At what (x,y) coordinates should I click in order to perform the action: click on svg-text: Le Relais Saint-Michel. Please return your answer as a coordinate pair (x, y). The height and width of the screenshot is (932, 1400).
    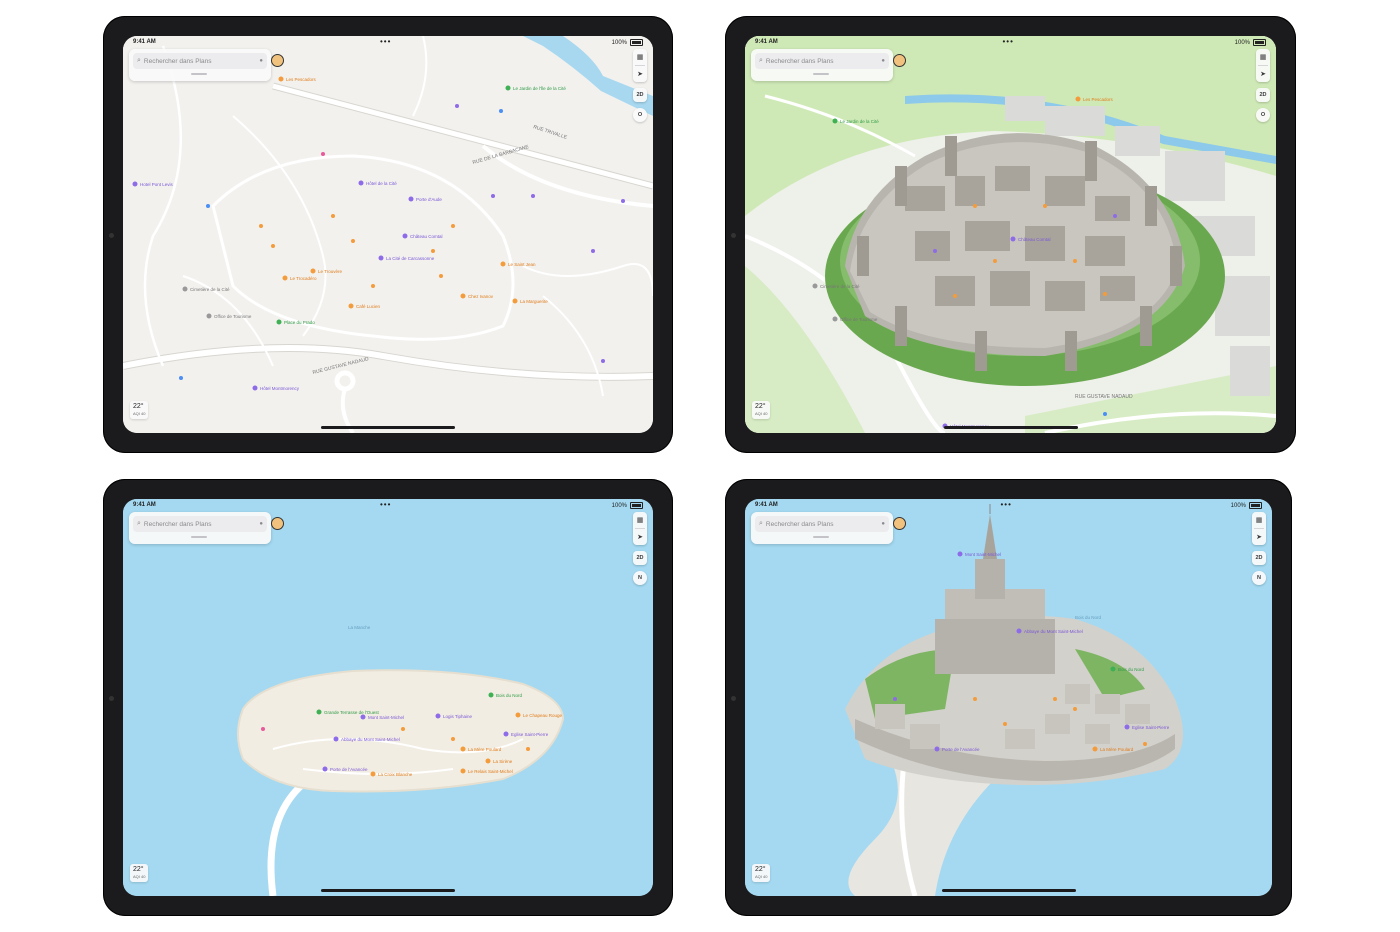
    Looking at the image, I should click on (490, 771).